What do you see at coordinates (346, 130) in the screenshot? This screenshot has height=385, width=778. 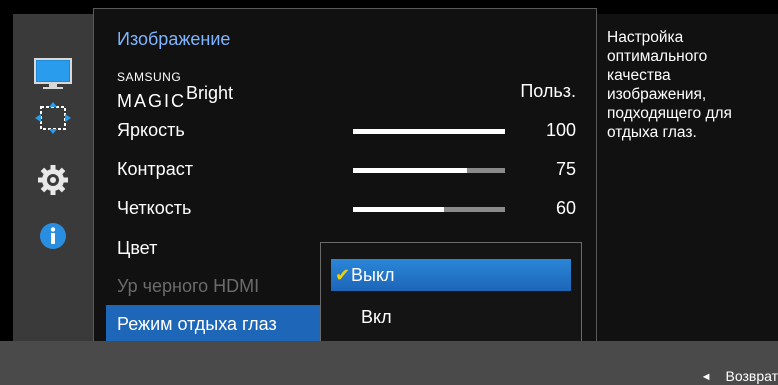 I see `menu-item-brightness: Яркость 100` at bounding box center [346, 130].